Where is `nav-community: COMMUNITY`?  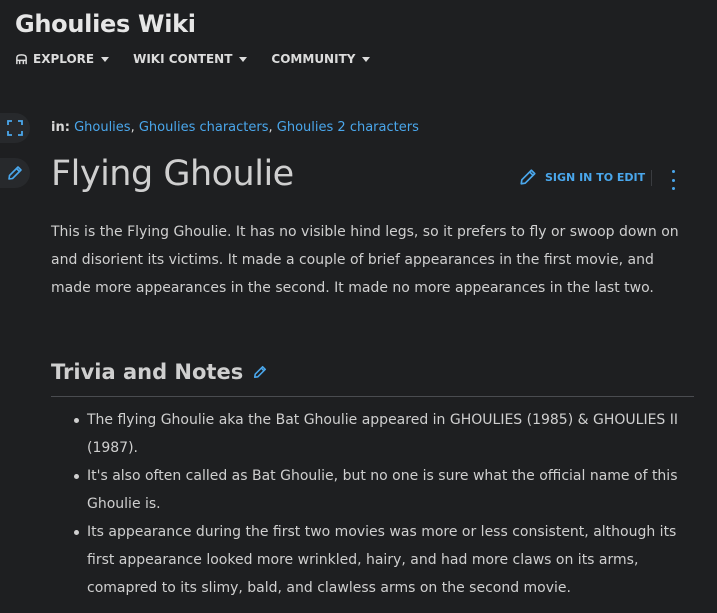
nav-community: COMMUNITY is located at coordinates (321, 59).